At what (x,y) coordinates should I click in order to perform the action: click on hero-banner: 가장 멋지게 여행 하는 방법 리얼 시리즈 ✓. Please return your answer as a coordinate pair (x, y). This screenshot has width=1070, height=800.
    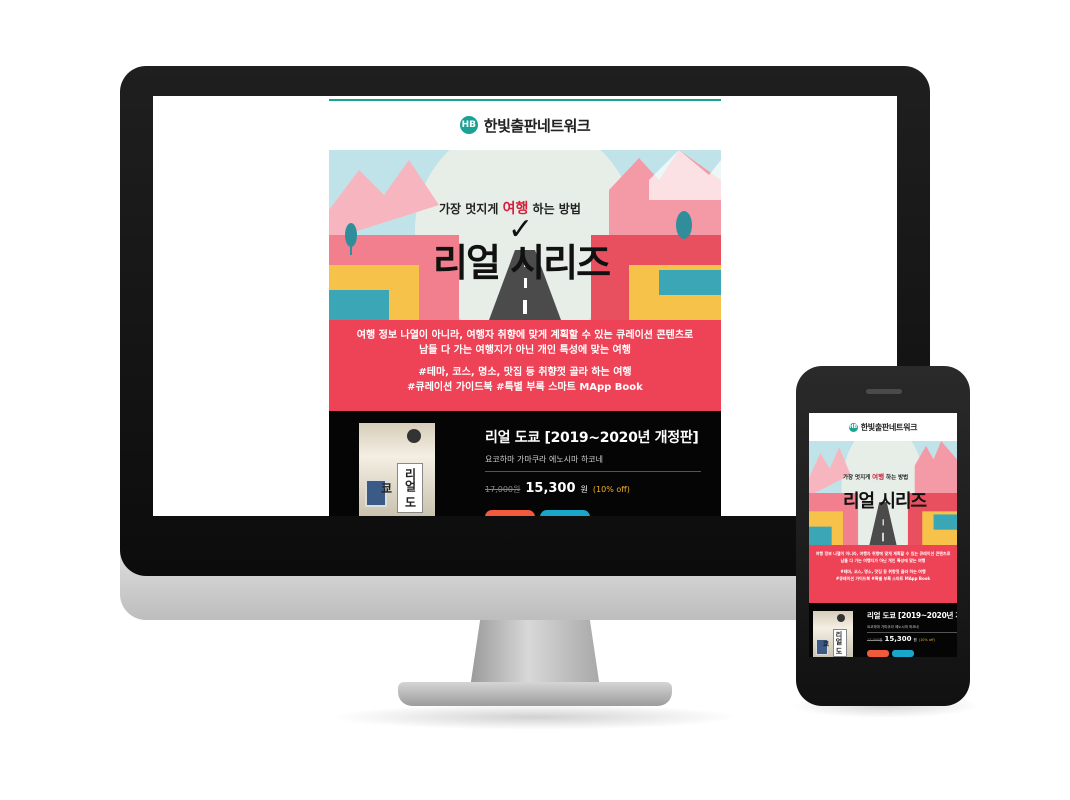
    Looking at the image, I should click on (525, 235).